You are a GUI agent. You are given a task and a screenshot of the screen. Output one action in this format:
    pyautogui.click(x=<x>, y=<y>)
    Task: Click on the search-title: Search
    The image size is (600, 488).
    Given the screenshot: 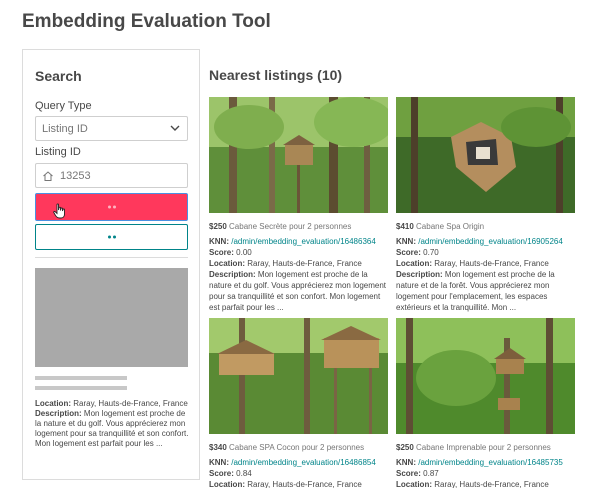 What is the action you would take?
    pyautogui.click(x=58, y=76)
    